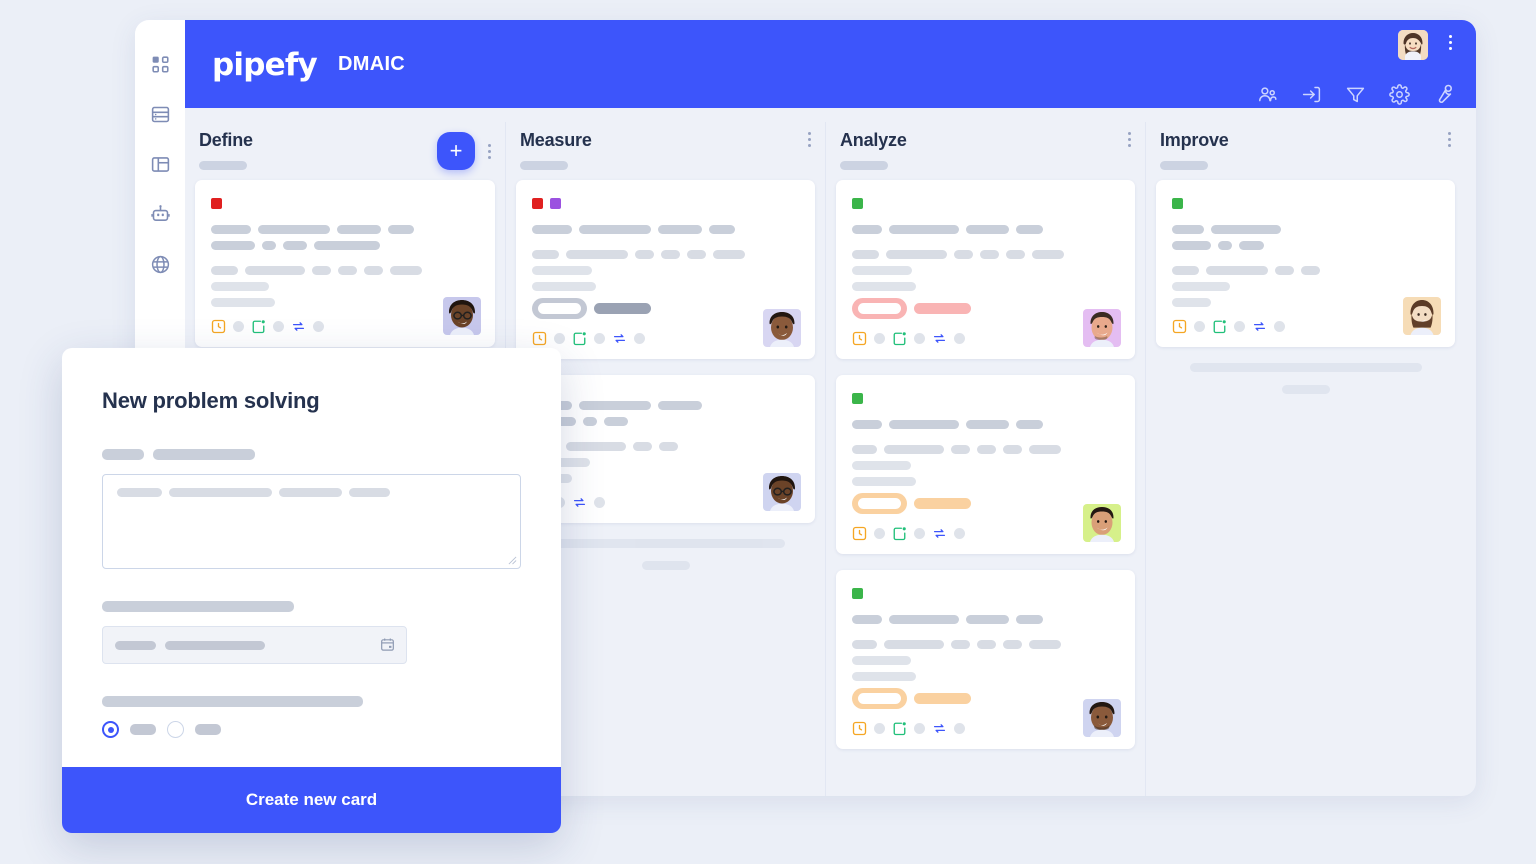  Describe the element at coordinates (1311, 94) in the screenshot. I see `import-icon` at that location.